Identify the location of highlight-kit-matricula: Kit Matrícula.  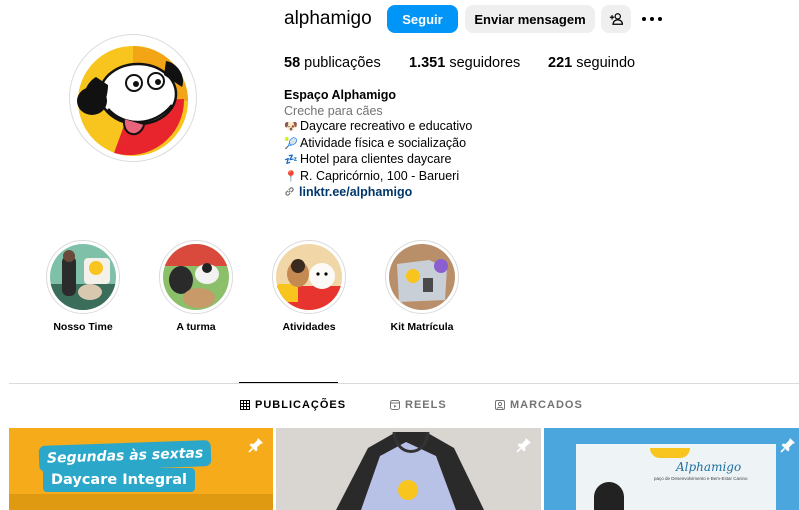
(422, 286).